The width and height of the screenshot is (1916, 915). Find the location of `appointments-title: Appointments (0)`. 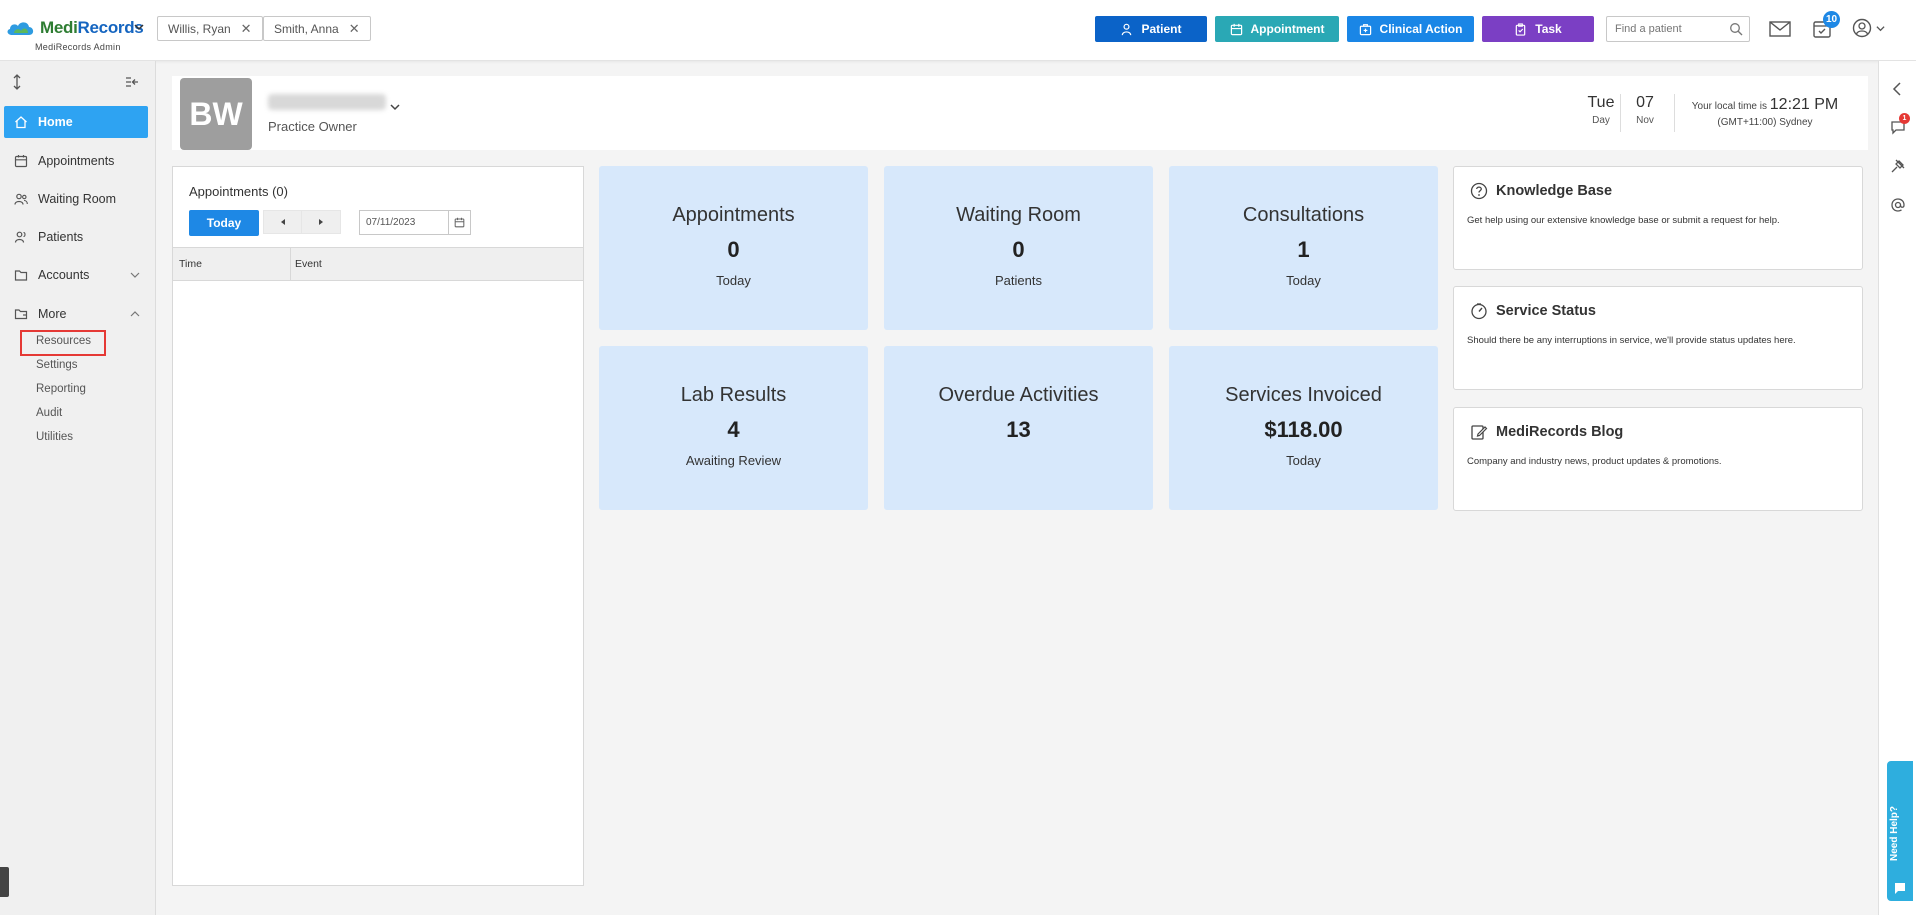

appointments-title: Appointments (0) is located at coordinates (238, 191).